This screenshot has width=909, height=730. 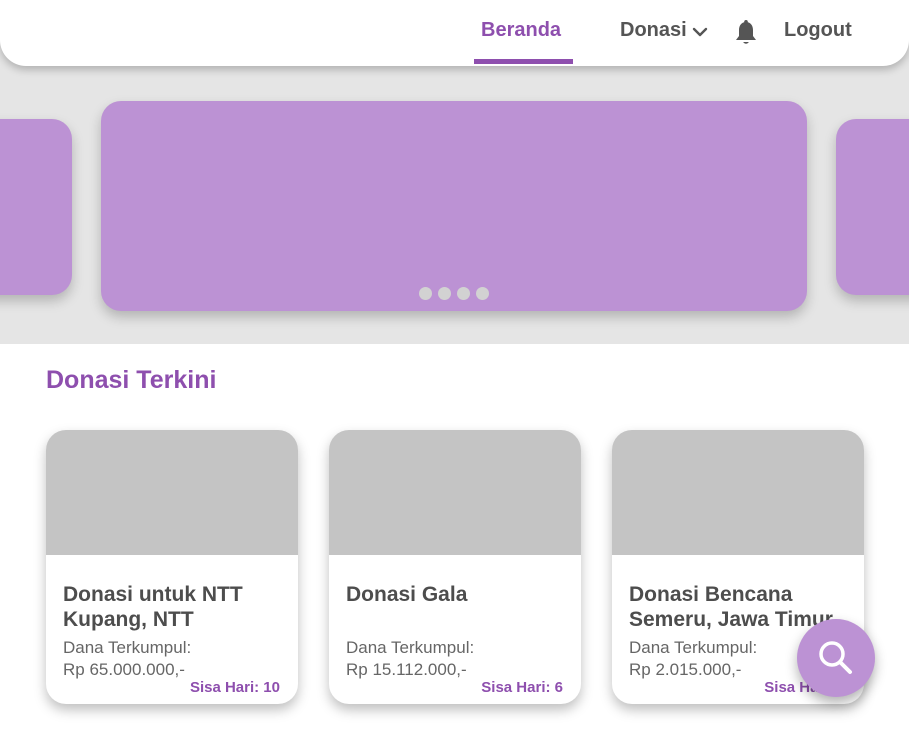 I want to click on card-amount: Rp 2.015.000,-, so click(x=685, y=669).